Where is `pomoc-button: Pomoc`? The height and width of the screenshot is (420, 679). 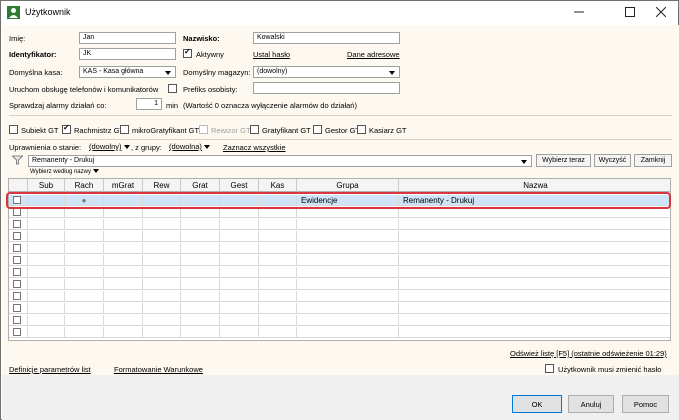
pomoc-button: Pomoc is located at coordinates (645, 404).